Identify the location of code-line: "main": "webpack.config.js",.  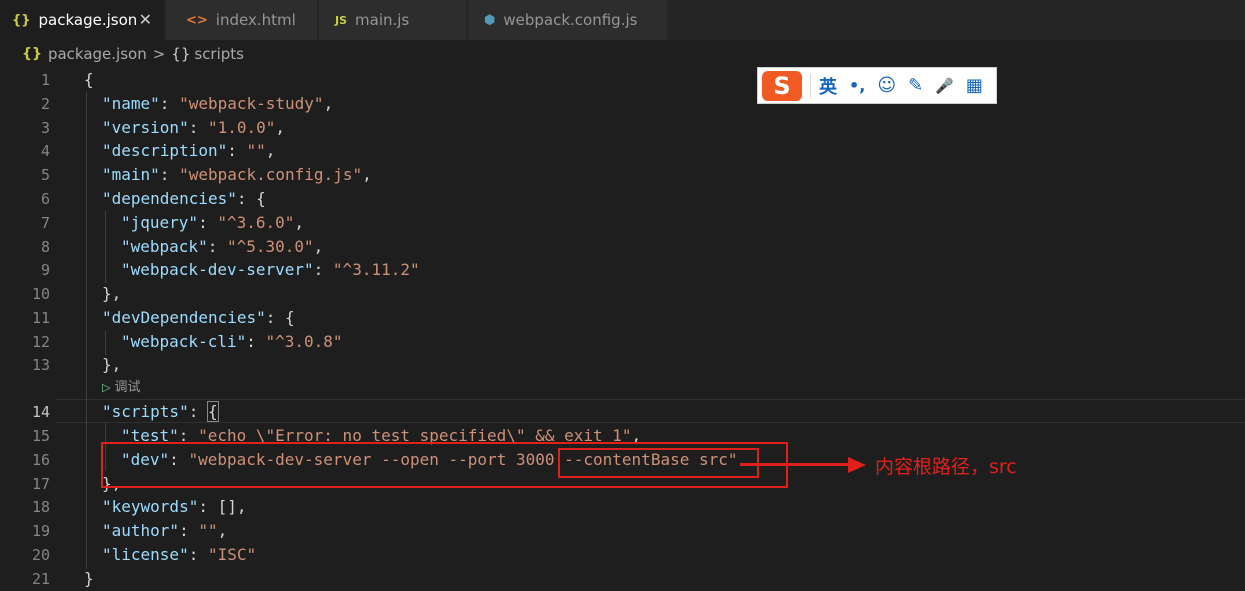
(237, 174).